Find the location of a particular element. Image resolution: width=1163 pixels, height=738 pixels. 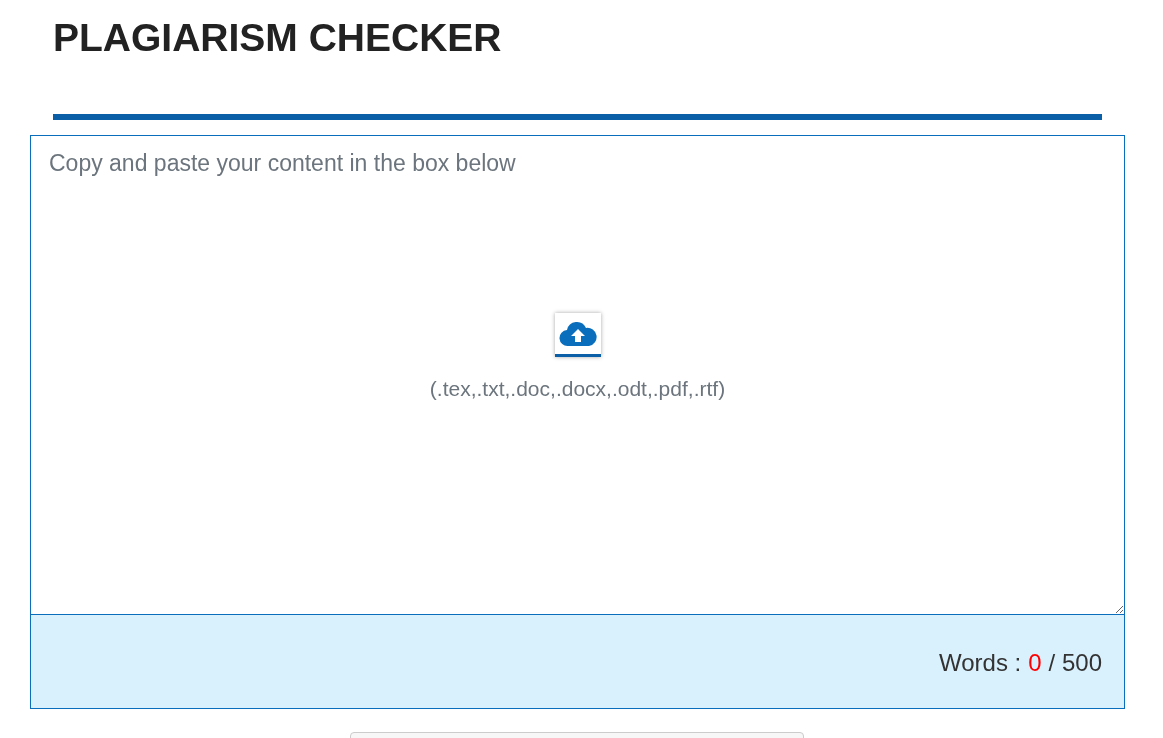

word-limit: / 500 is located at coordinates (1075, 662).